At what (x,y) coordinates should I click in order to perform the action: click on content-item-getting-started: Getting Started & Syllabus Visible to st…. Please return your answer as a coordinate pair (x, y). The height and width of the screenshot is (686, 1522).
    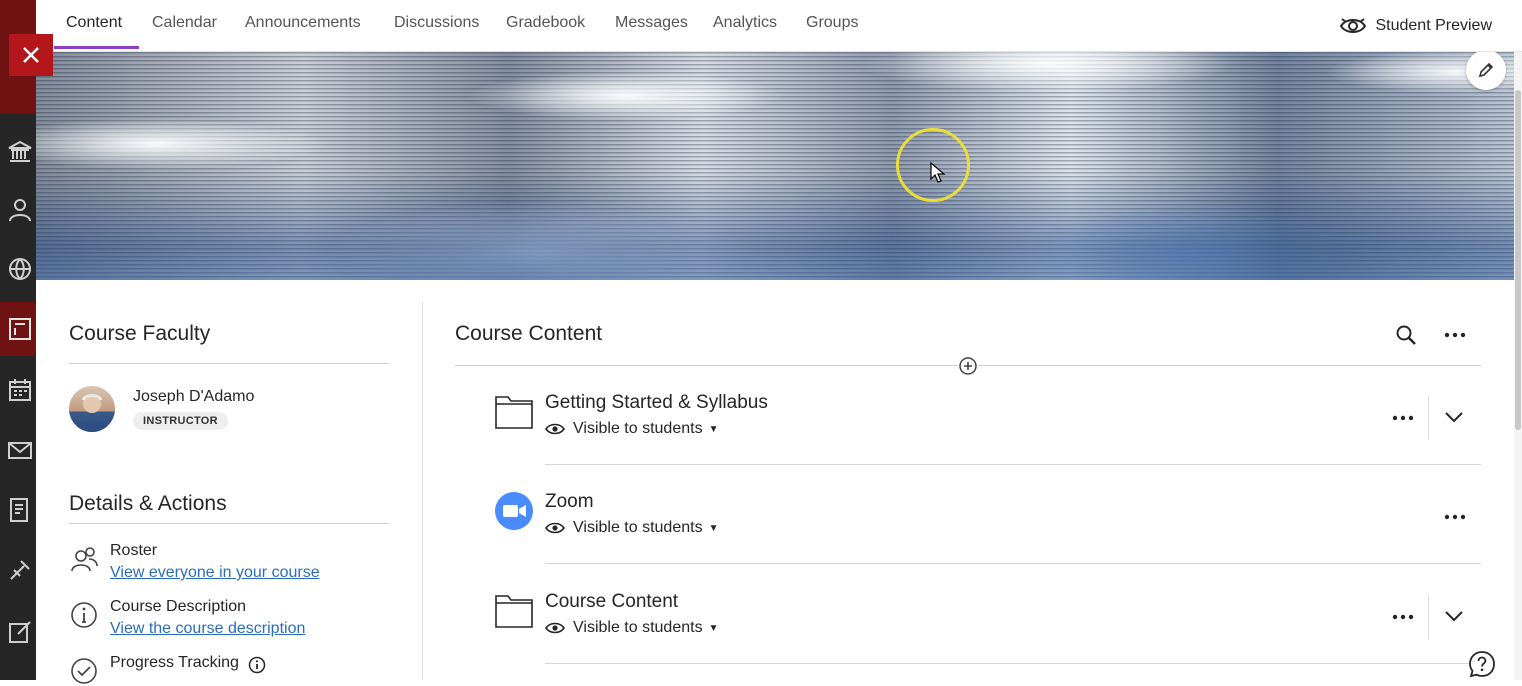
    Looking at the image, I should click on (986, 415).